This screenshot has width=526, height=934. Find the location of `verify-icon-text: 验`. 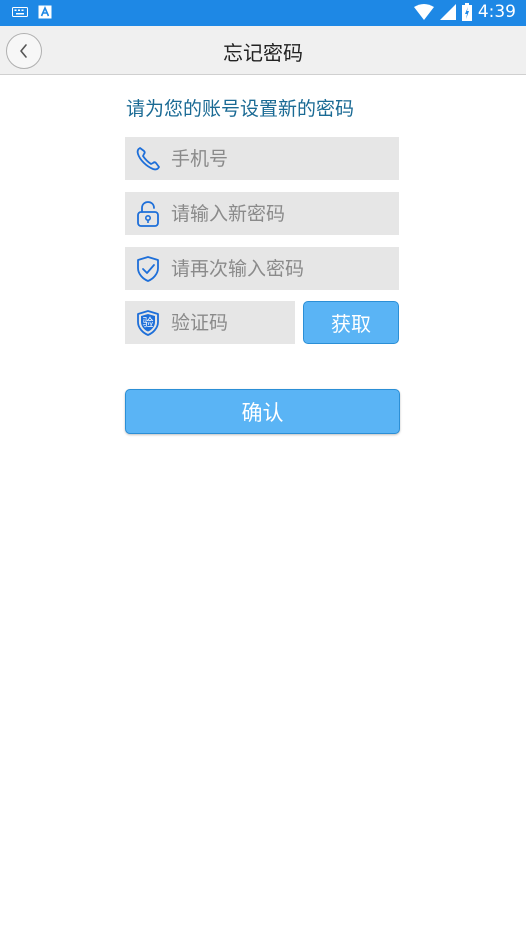

verify-icon-text: 验 is located at coordinates (148, 322).